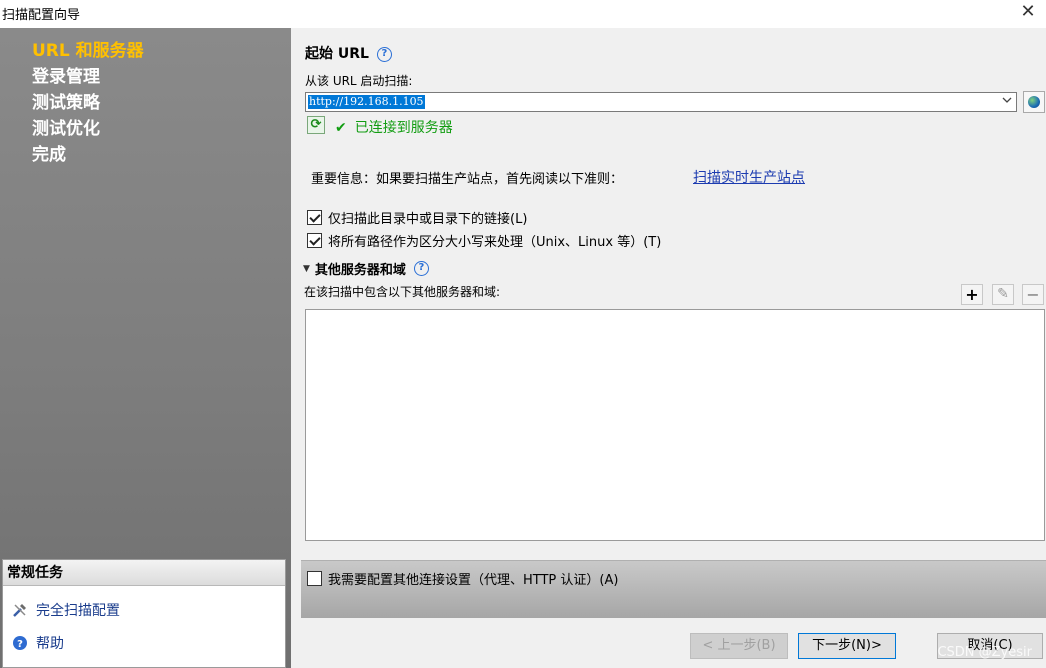 The image size is (1046, 668). What do you see at coordinates (739, 646) in the screenshot?
I see `back-button: < 上一步(B)` at bounding box center [739, 646].